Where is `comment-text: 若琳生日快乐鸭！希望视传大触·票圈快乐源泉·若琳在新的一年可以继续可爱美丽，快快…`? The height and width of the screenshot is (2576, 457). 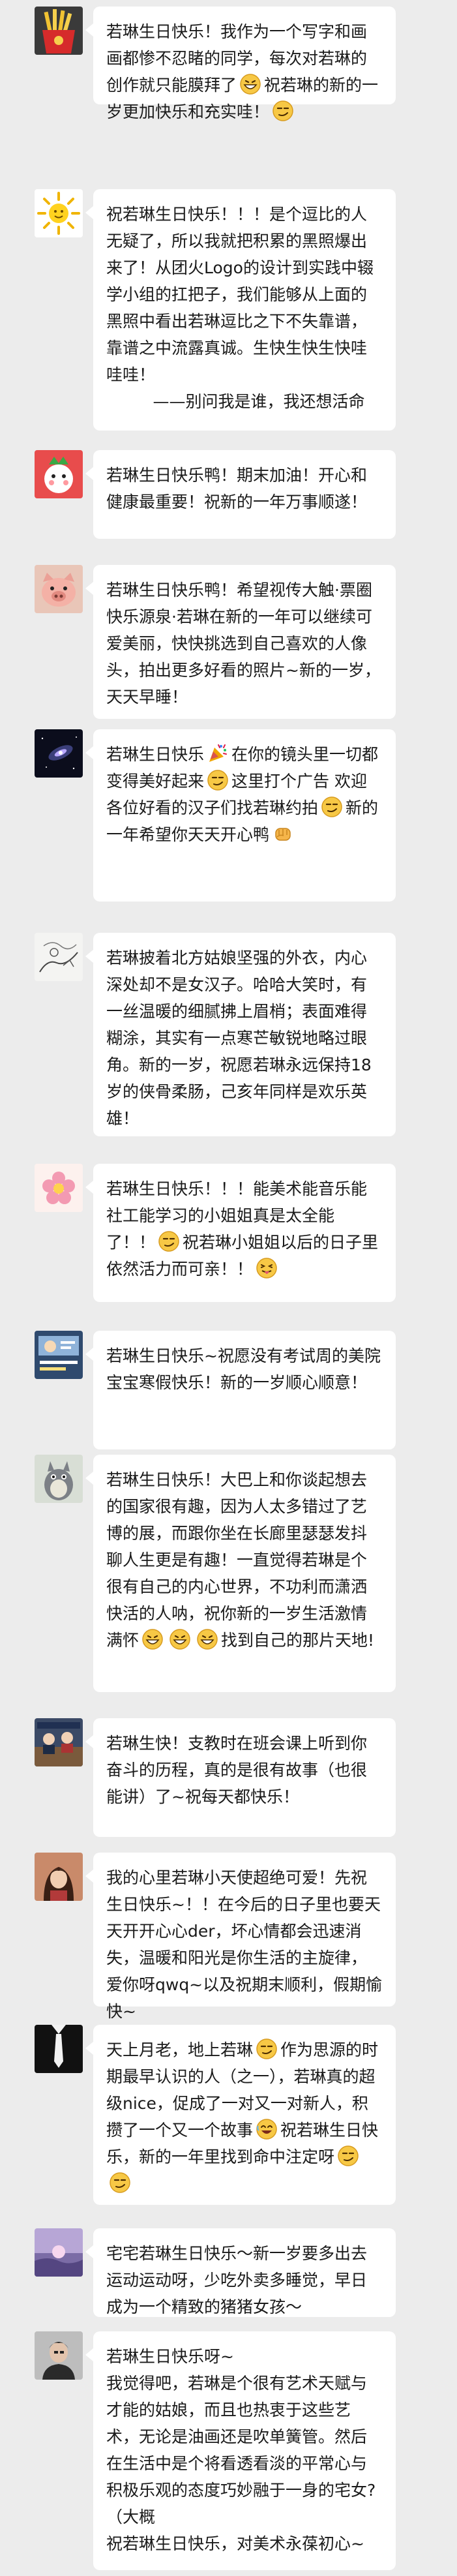
comment-text: 若琳生日快乐鸭！希望视传大触·票圈快乐源泉·若琳在新的一年可以继续可爱美丽，快快… is located at coordinates (243, 643).